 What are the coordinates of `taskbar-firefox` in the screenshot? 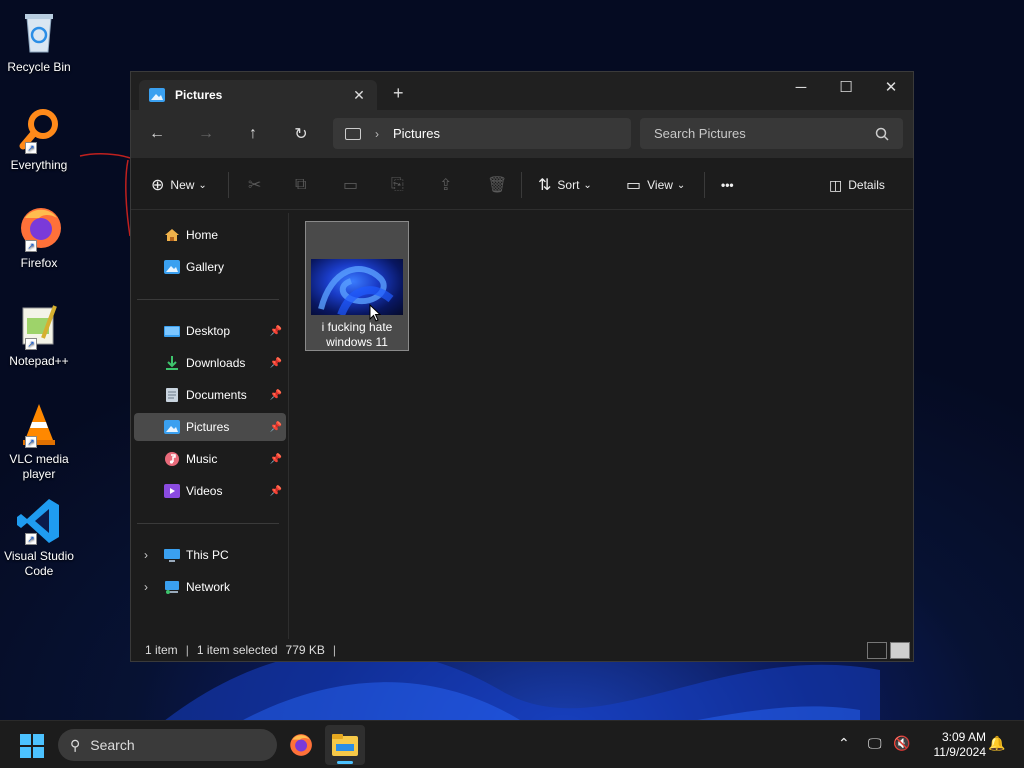 It's located at (300, 745).